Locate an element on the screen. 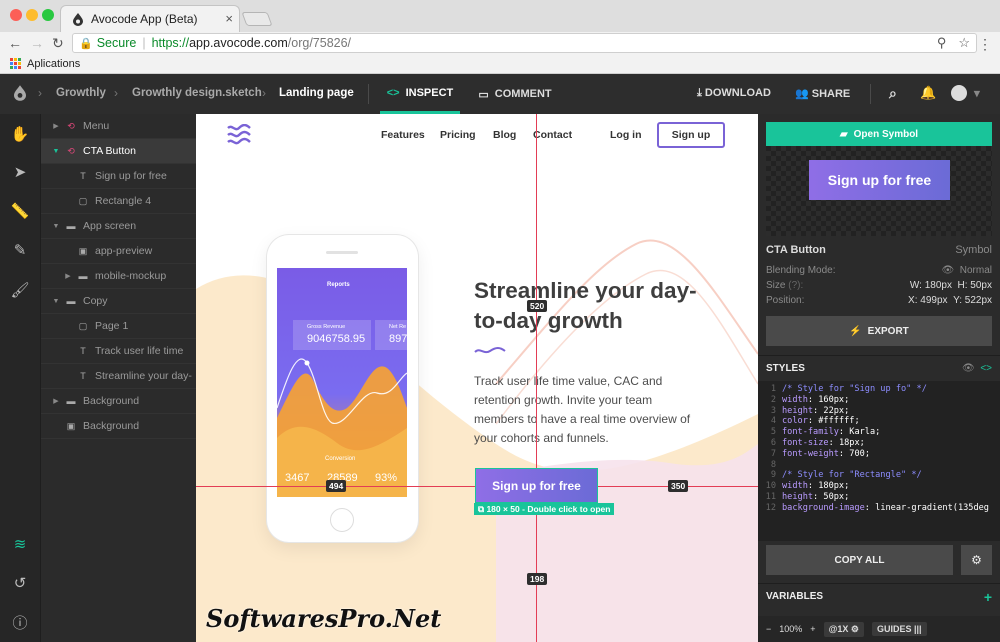  nav-features-link: Features is located at coordinates (403, 135).